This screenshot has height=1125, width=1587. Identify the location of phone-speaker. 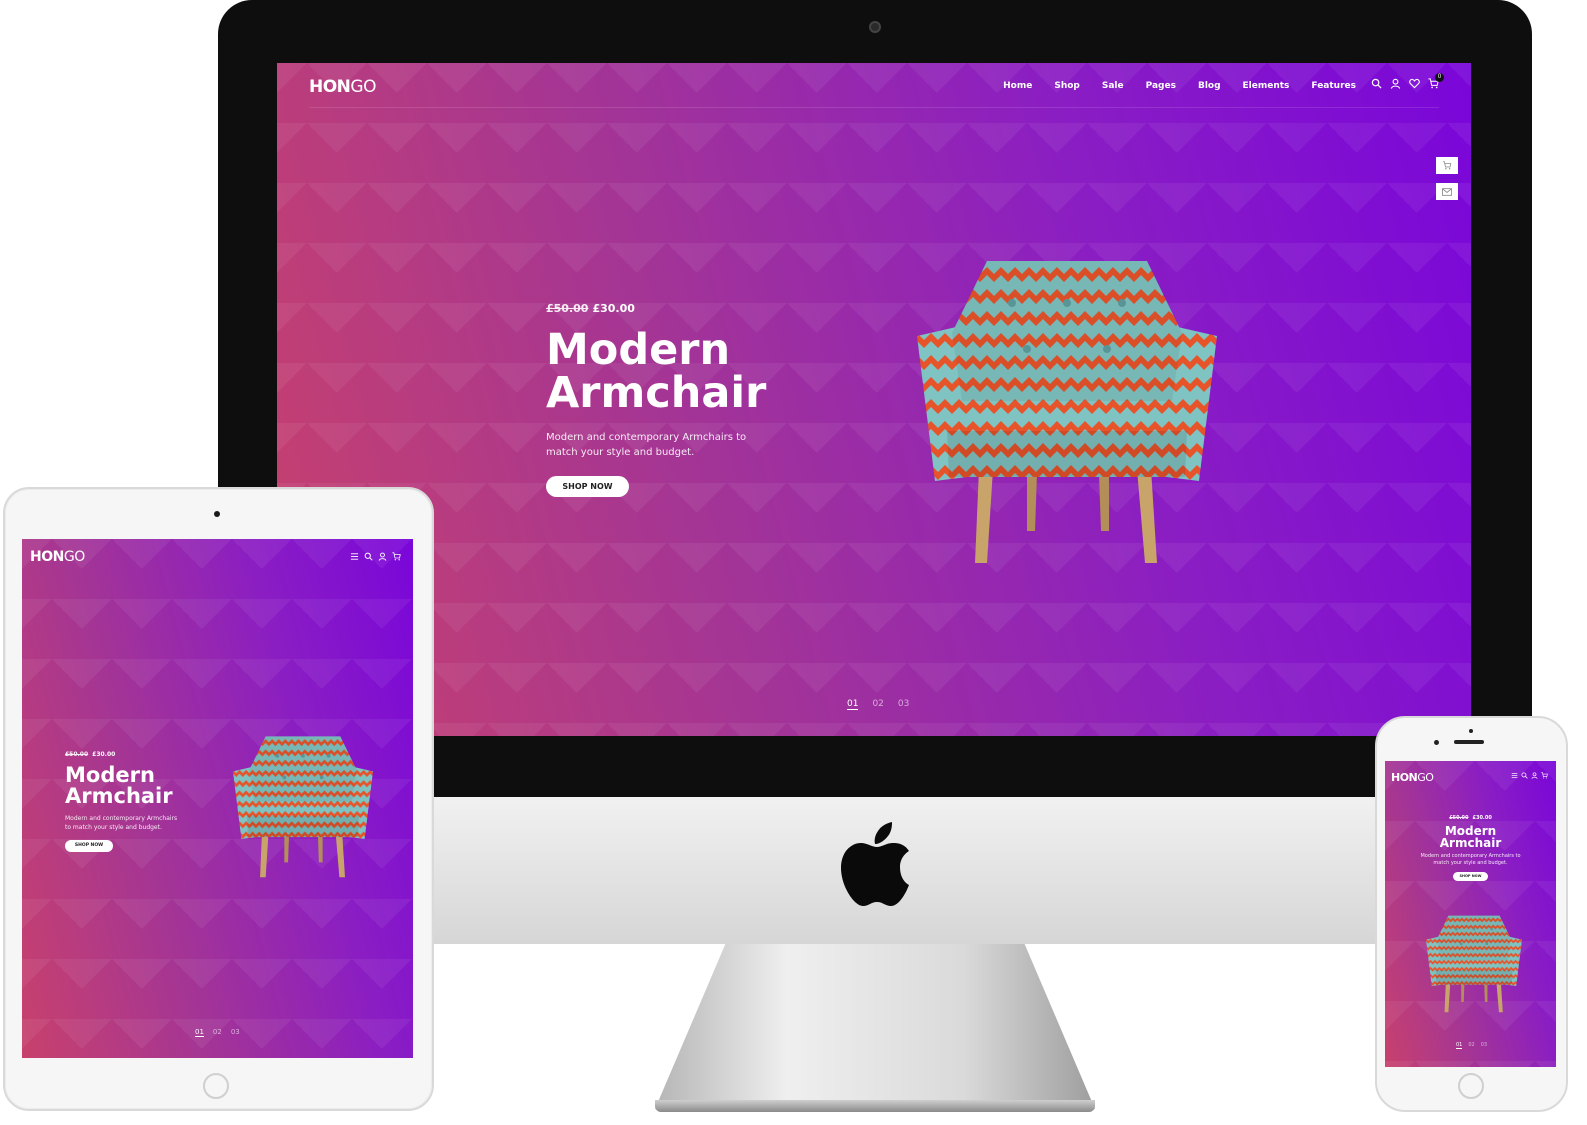
(1469, 742).